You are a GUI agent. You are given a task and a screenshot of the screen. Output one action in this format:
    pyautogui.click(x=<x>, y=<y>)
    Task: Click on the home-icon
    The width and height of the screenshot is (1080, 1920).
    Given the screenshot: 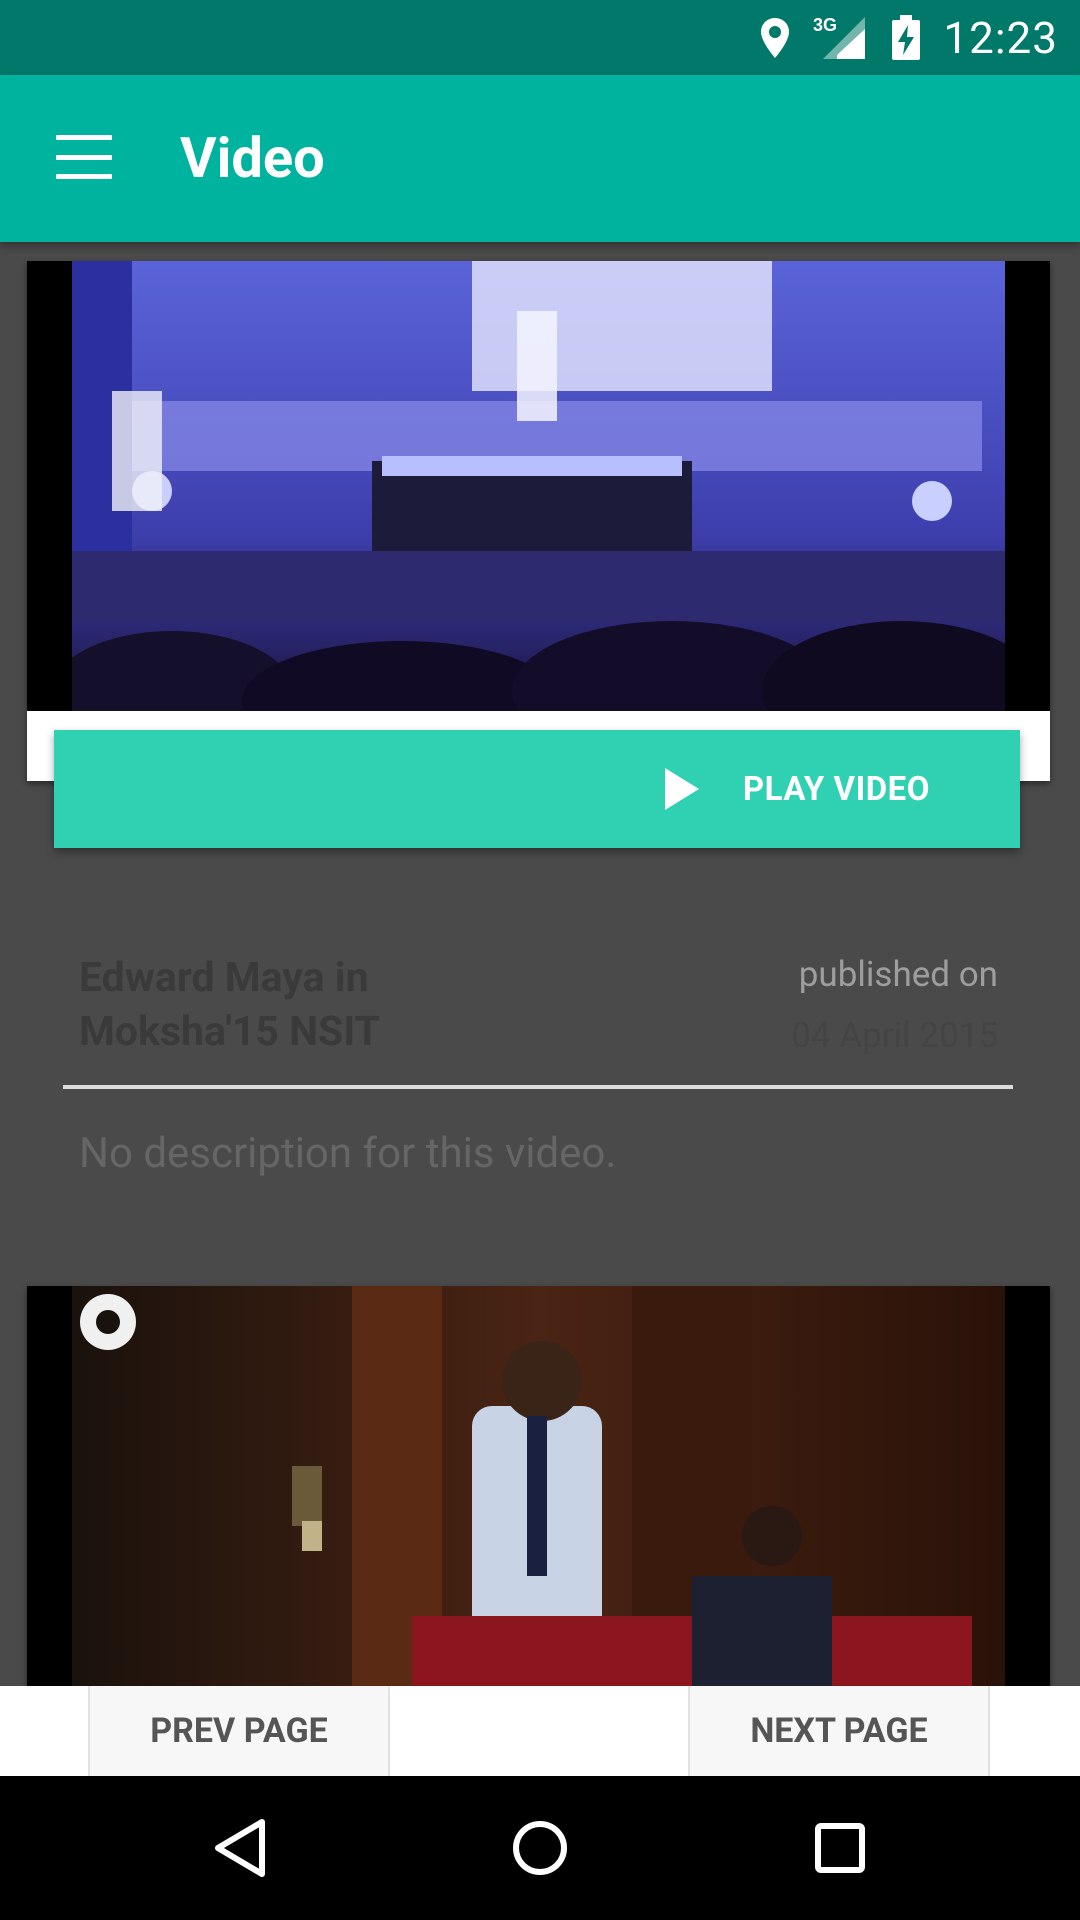 What is the action you would take?
    pyautogui.click(x=540, y=1848)
    